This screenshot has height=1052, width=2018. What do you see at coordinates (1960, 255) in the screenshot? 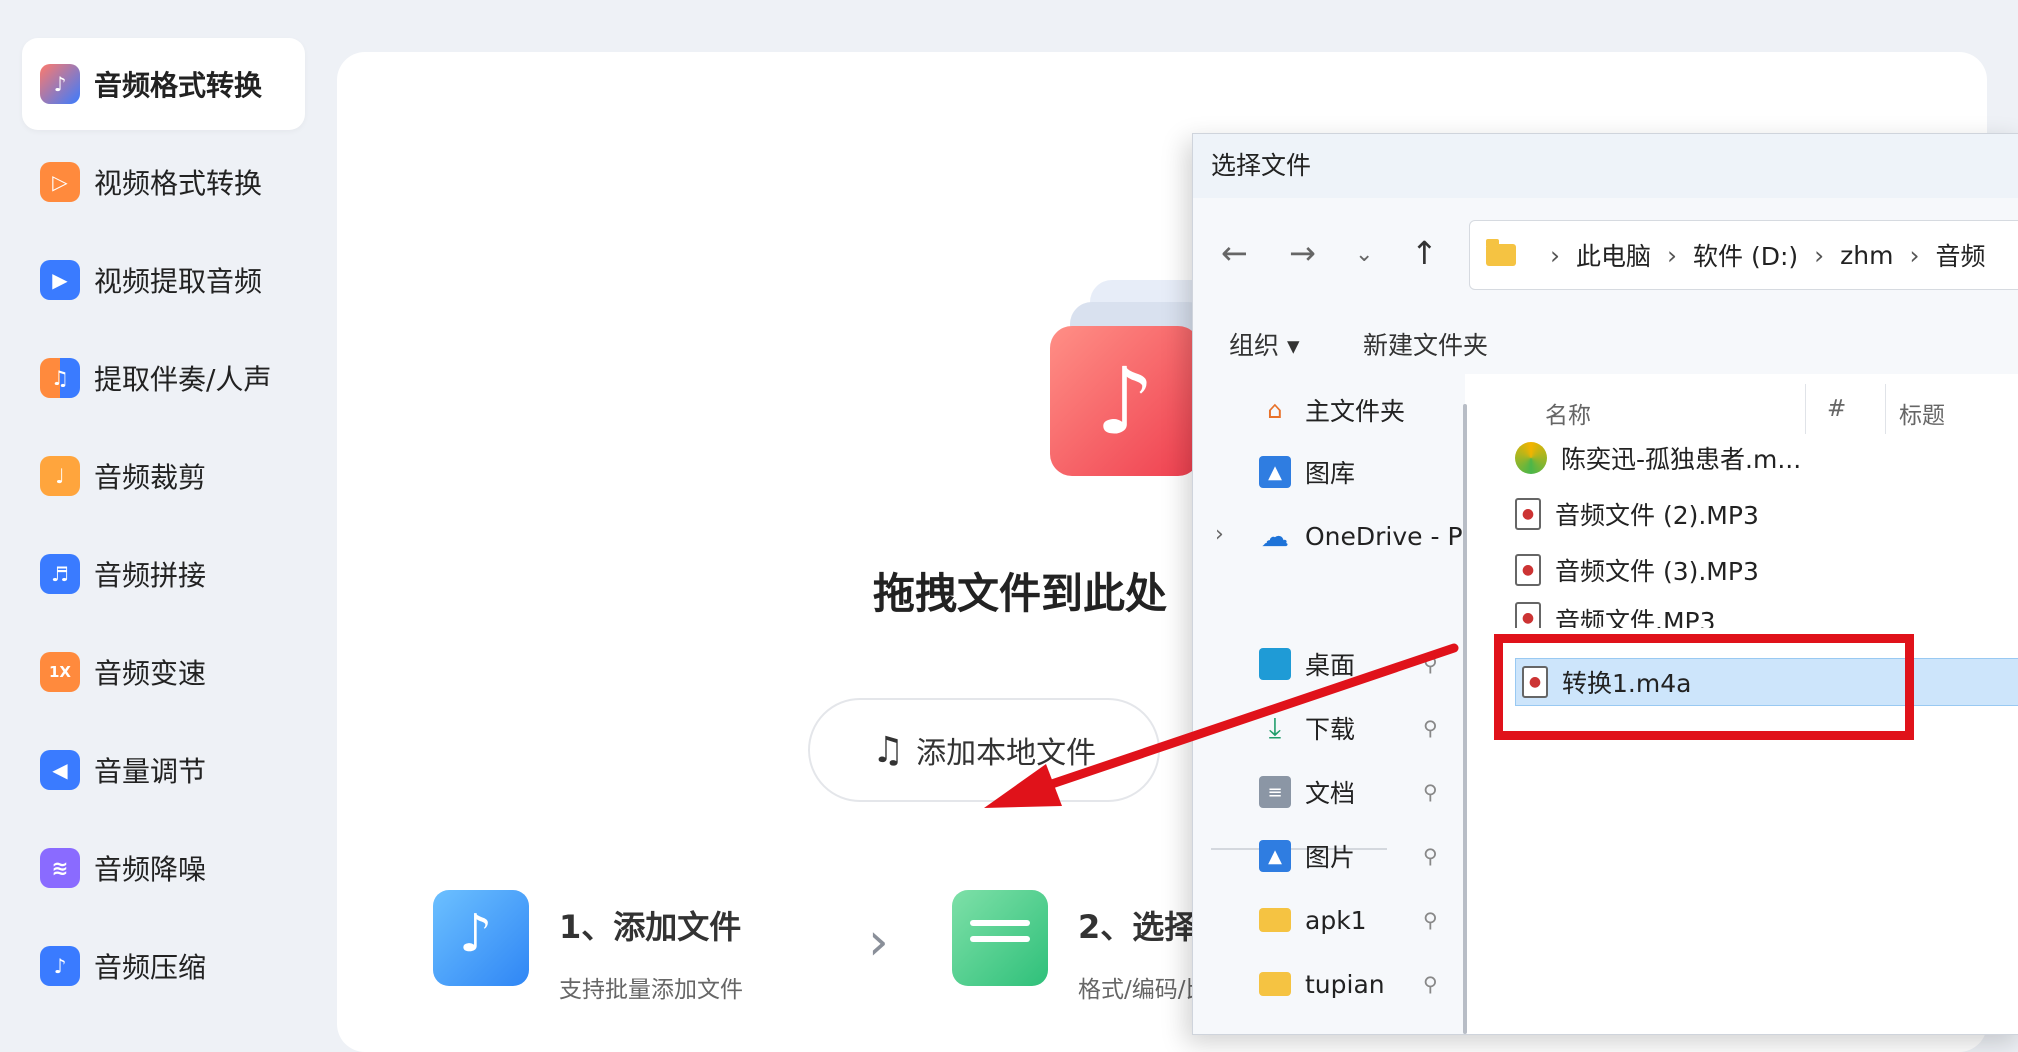
I see `breadcrumb-item: 音频` at bounding box center [1960, 255].